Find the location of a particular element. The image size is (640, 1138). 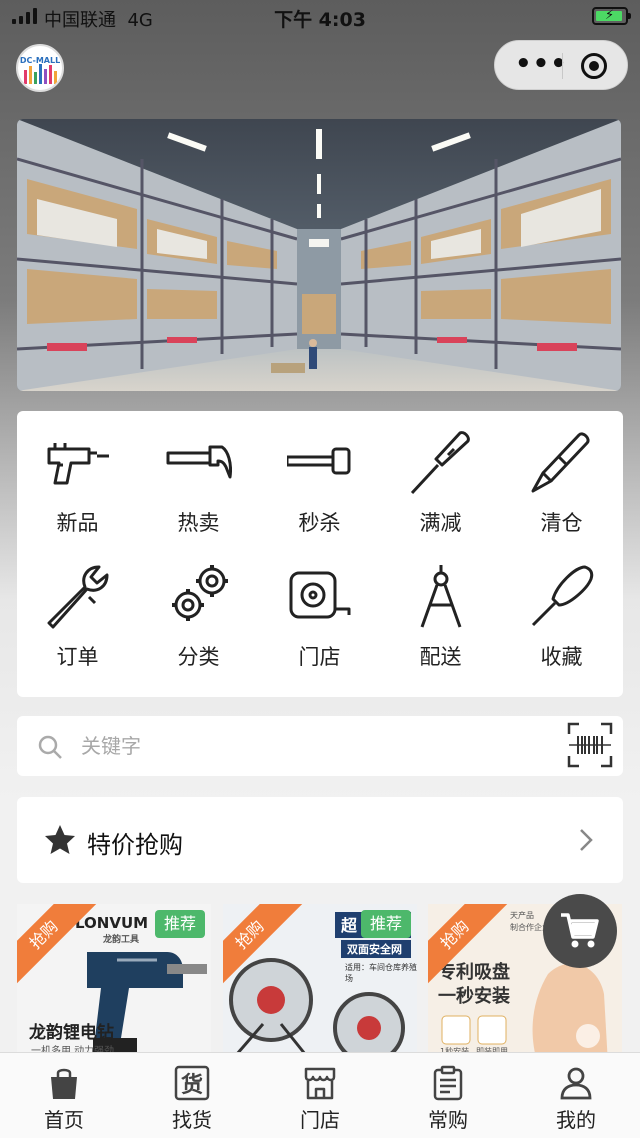

tab-label: 找货 is located at coordinates (192, 1120).